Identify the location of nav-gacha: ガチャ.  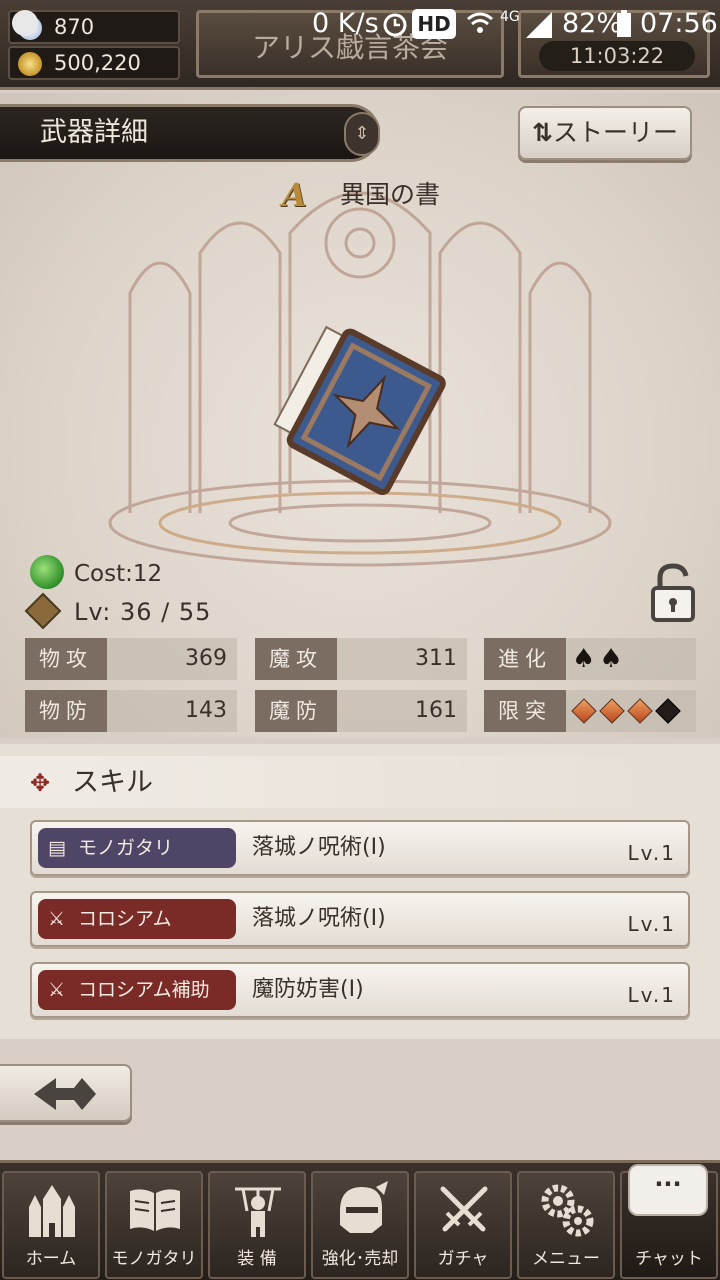
(463, 1225).